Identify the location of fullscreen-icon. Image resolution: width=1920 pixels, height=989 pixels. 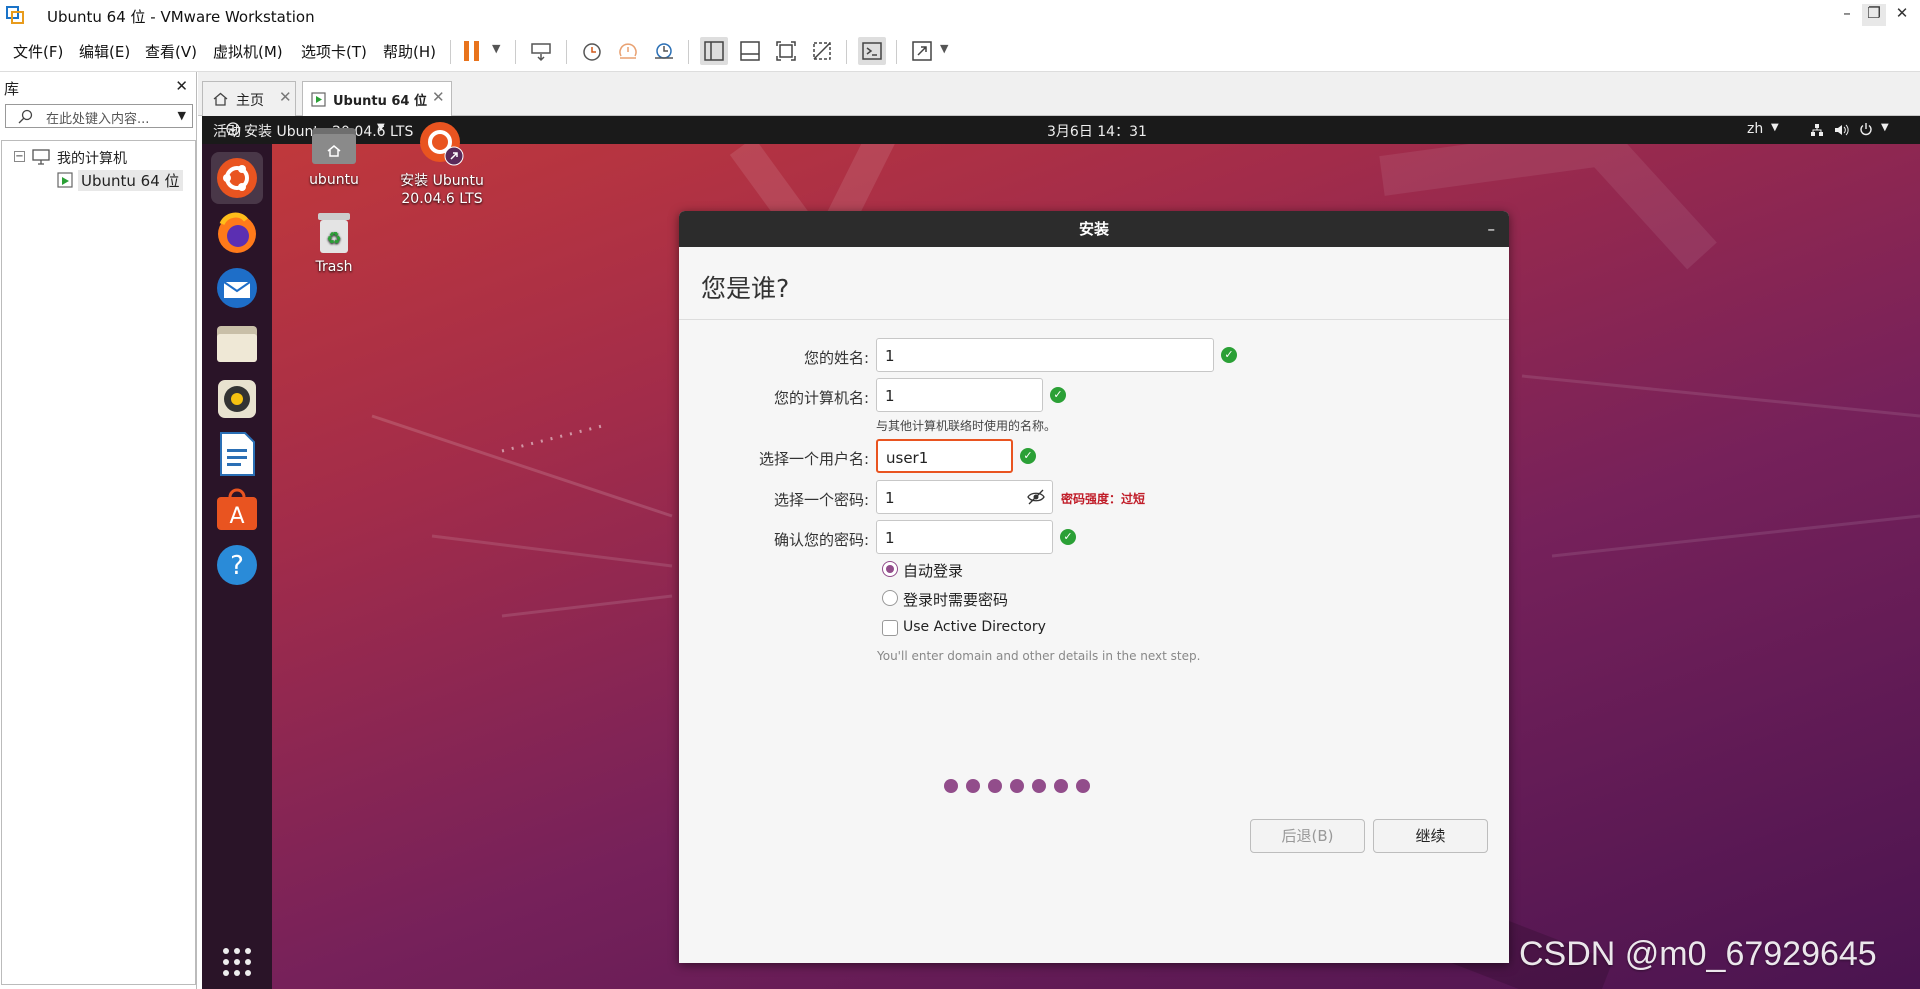
(786, 51).